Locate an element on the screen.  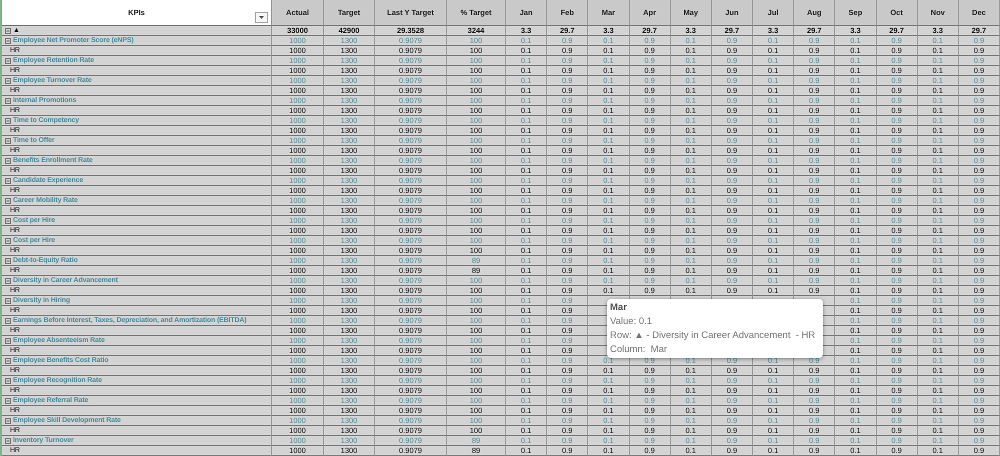
filter-dropdown is located at coordinates (261, 17).